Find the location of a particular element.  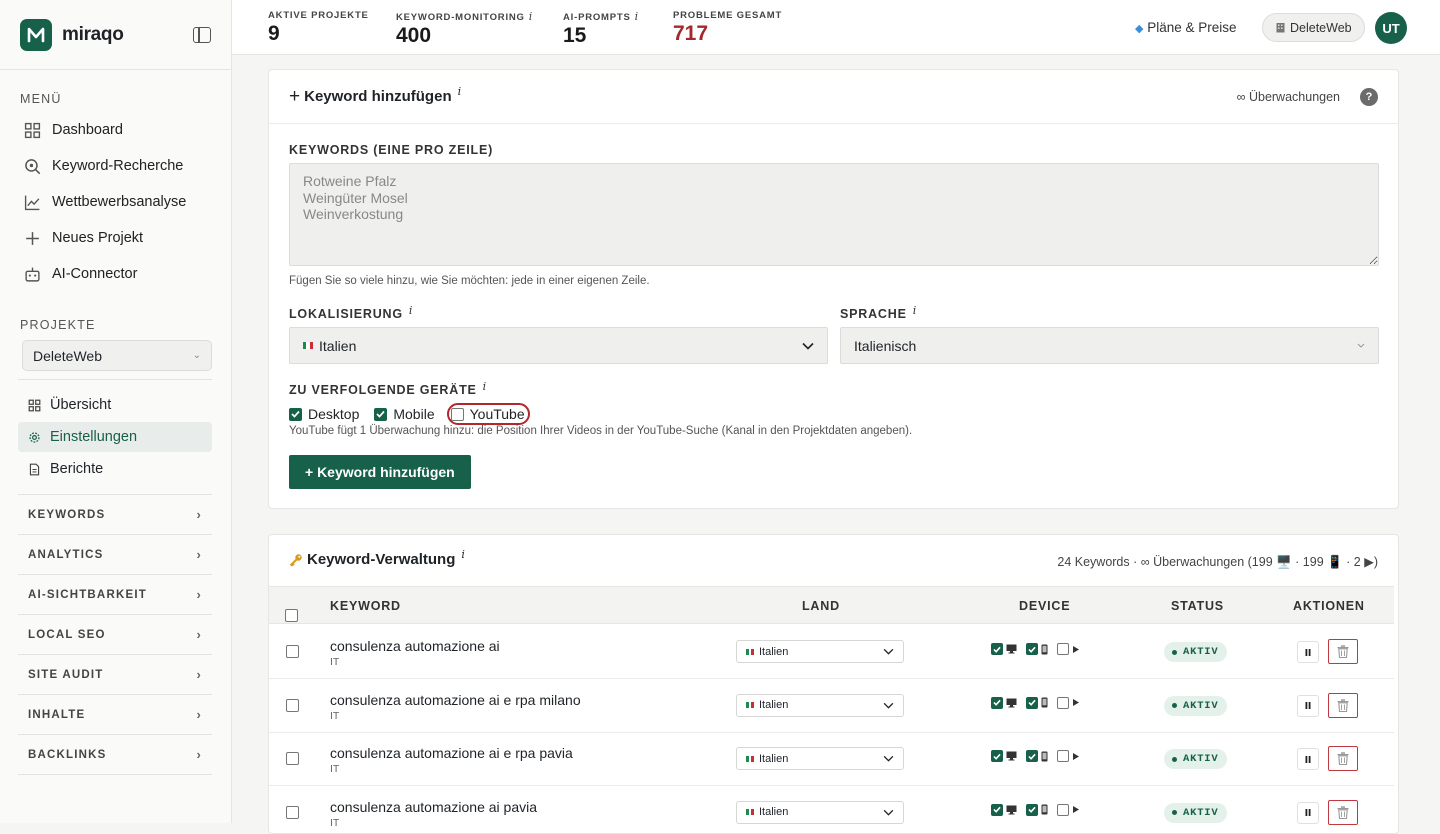

column-land: LAND is located at coordinates (821, 606).